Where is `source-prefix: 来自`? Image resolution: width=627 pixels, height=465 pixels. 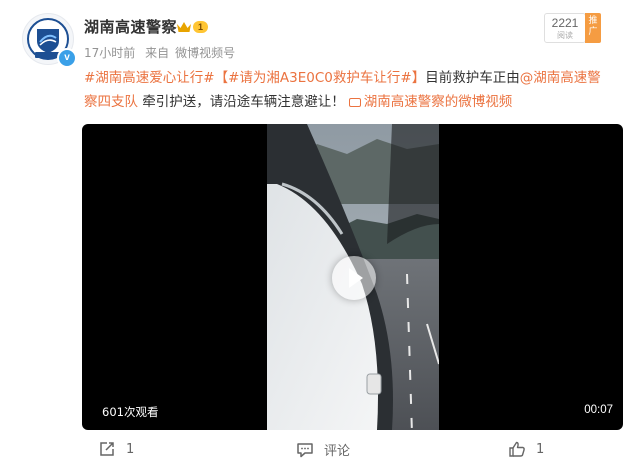 source-prefix: 来自 is located at coordinates (157, 53).